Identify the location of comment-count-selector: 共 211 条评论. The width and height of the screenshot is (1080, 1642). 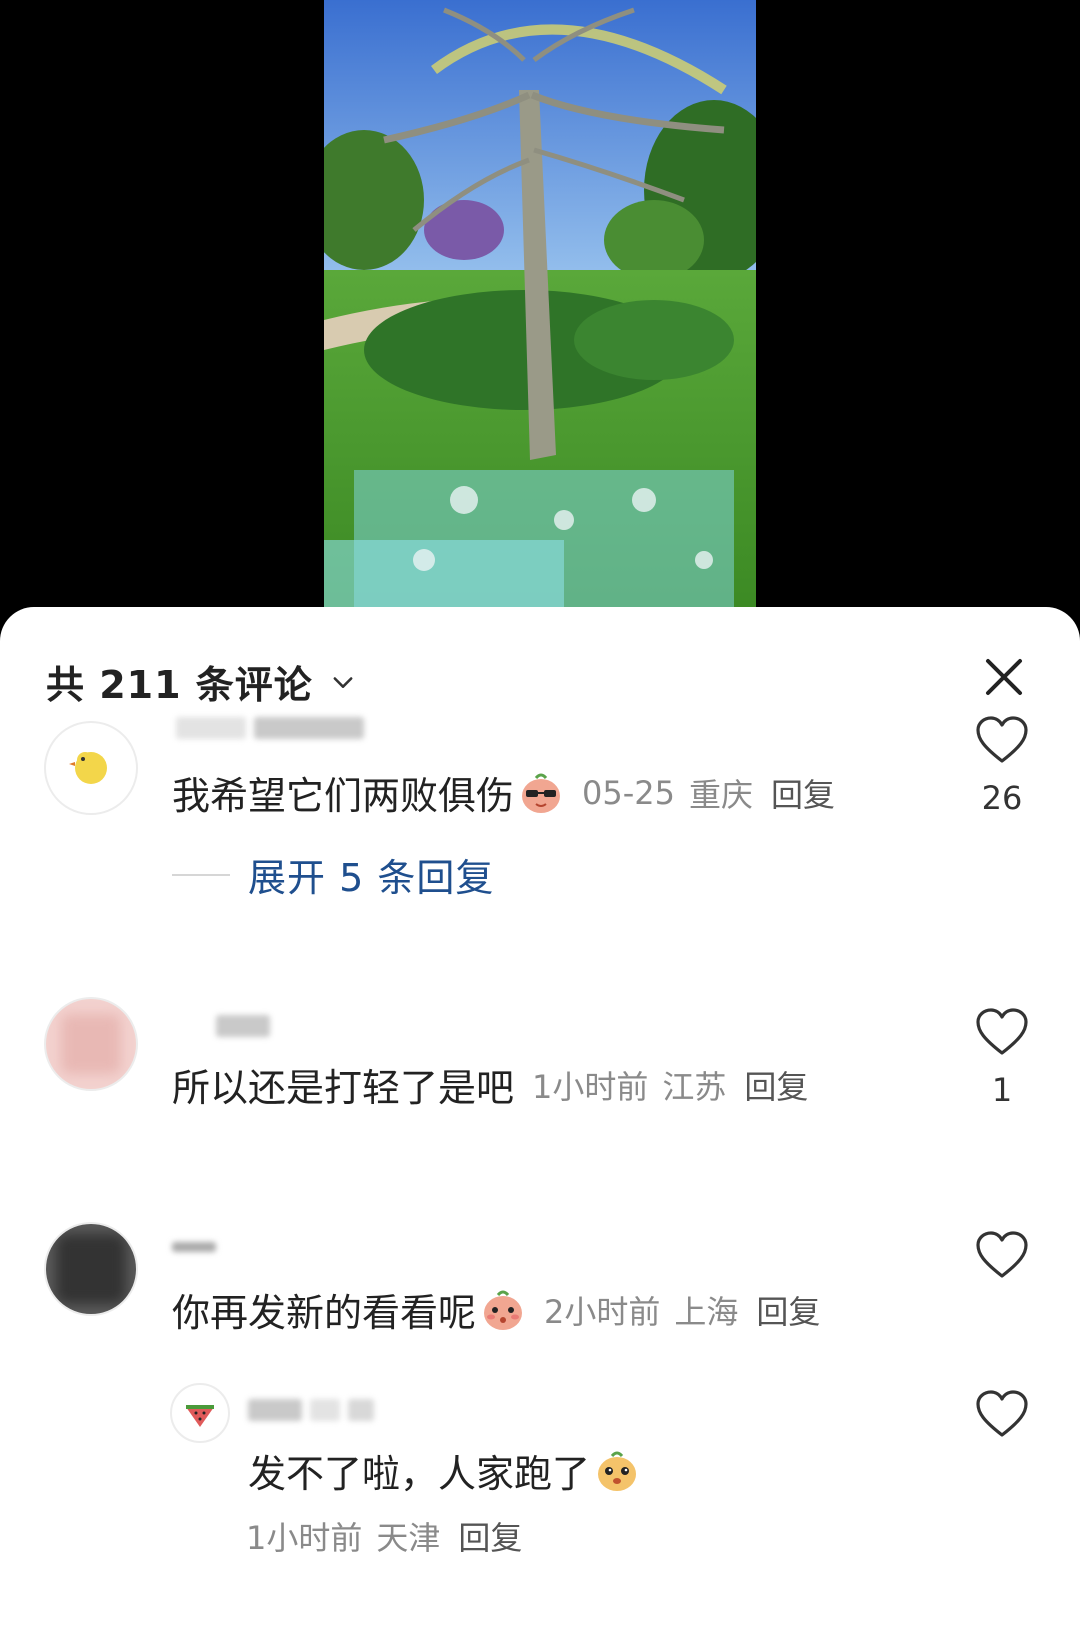
(201, 681).